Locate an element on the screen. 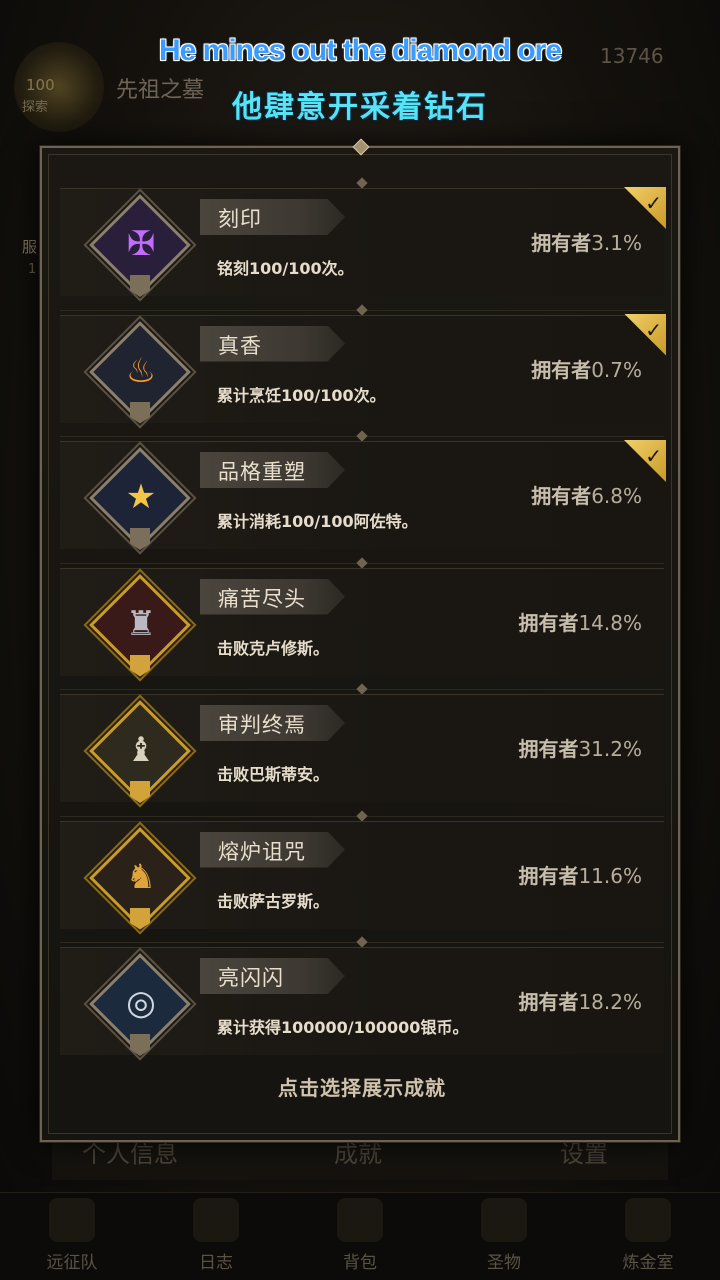  achievement-title: 品格重塑 is located at coordinates (262, 472).